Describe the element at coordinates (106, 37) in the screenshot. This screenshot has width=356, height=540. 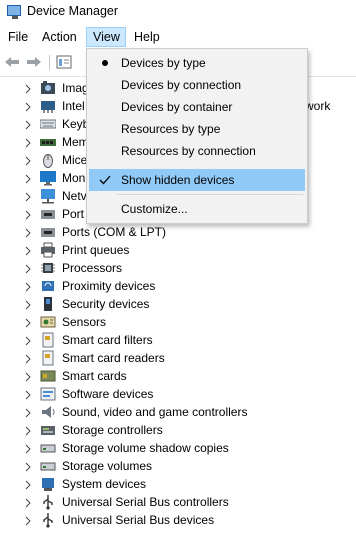
I see `menu-view: View` at that location.